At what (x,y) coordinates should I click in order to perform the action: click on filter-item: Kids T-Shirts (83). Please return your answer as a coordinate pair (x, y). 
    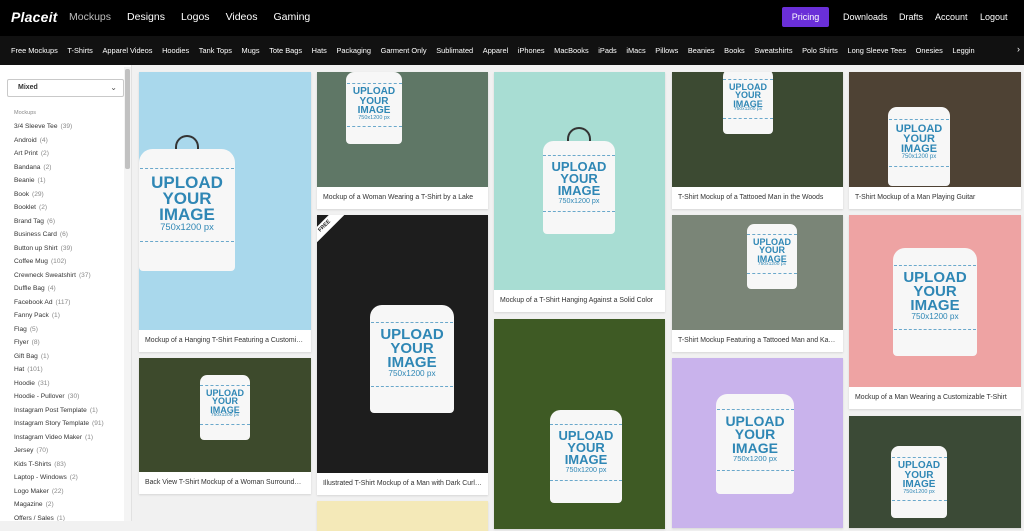
    Looking at the image, I should click on (59, 467).